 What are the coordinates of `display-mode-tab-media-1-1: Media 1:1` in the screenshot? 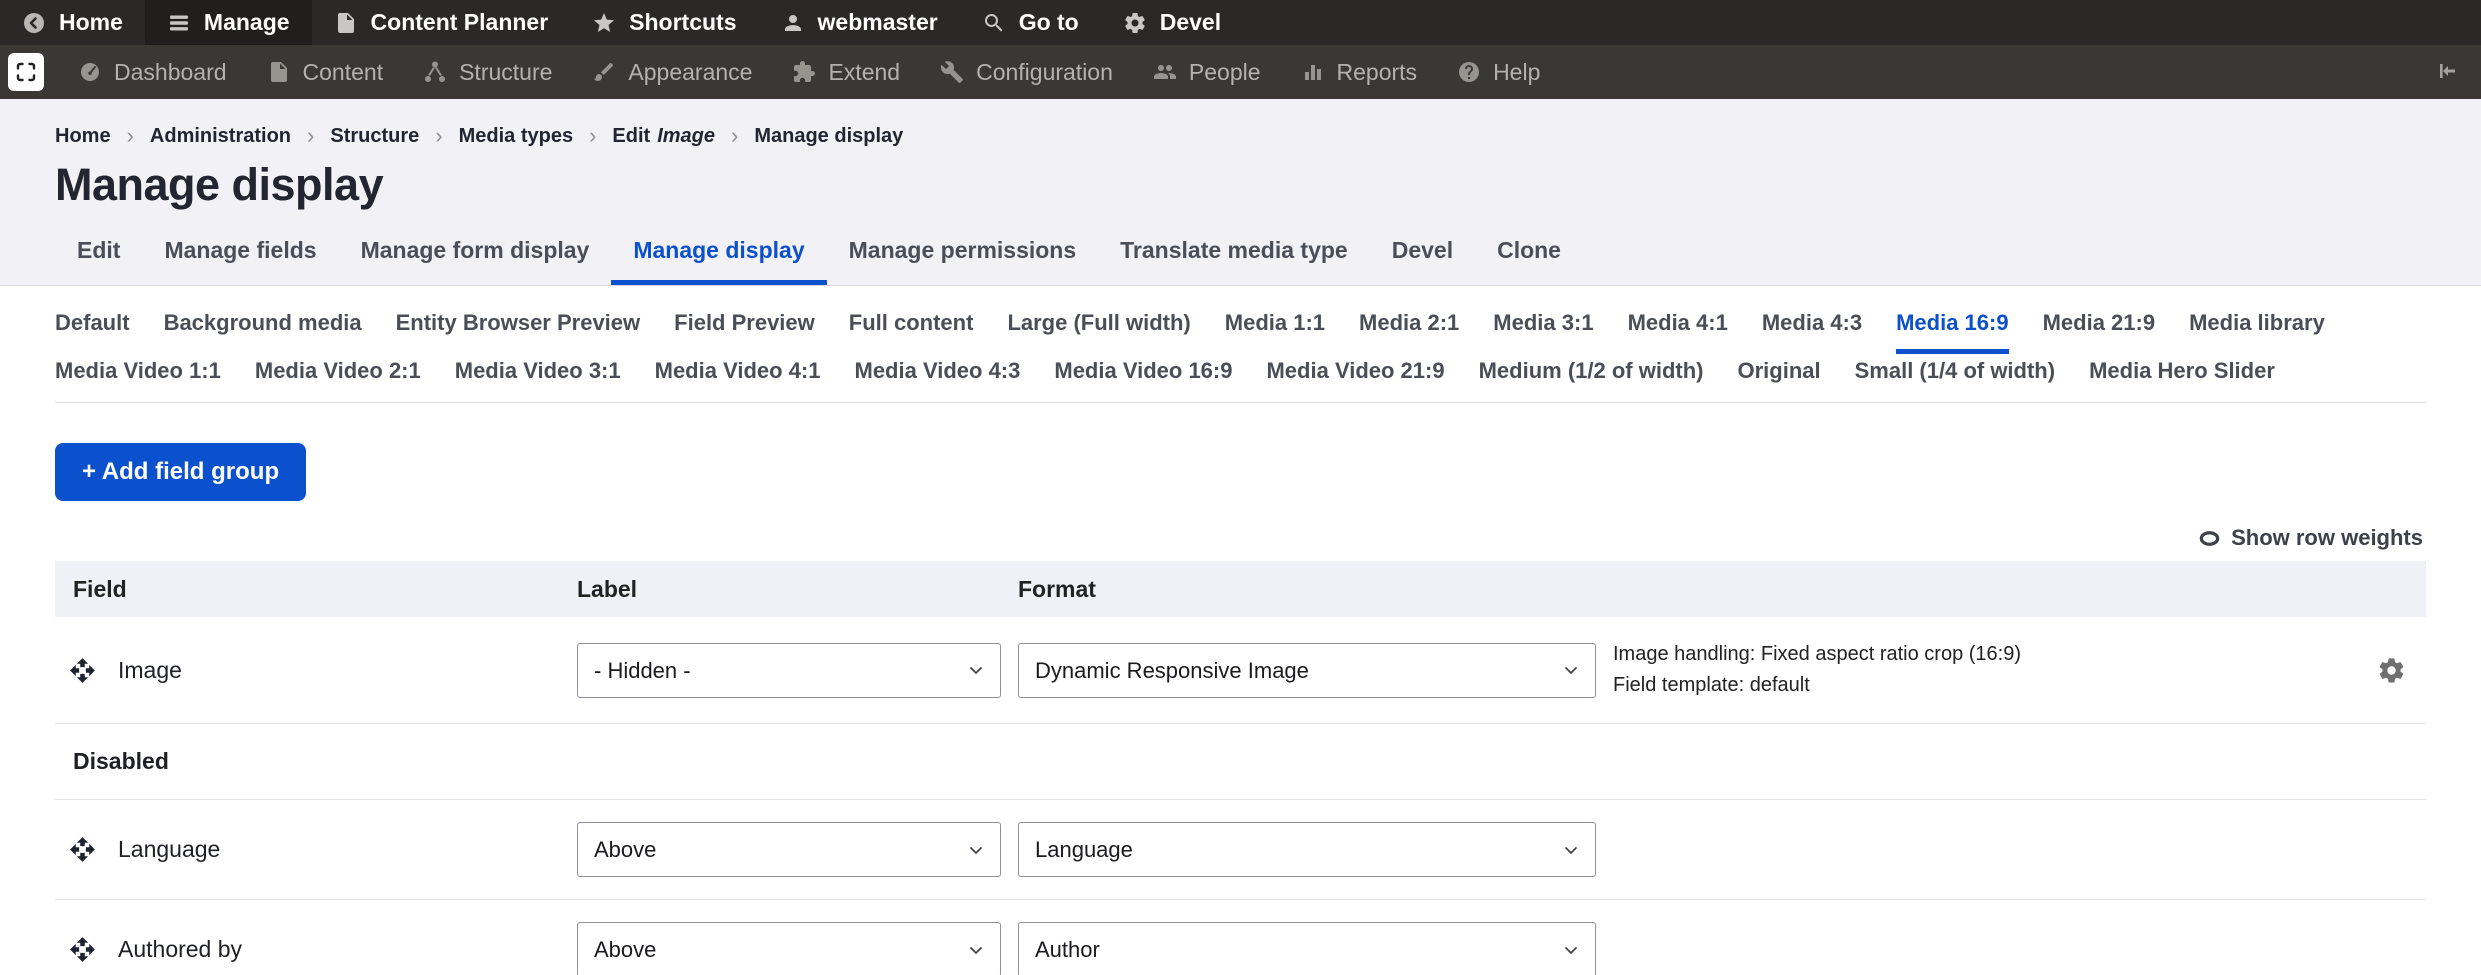 It's located at (1275, 332).